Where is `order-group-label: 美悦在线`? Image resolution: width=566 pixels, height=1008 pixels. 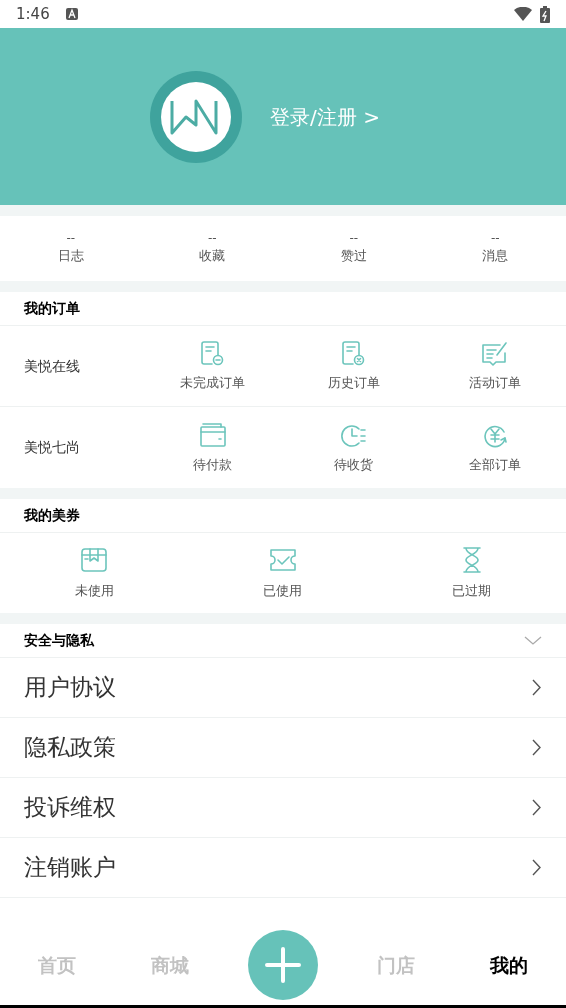
order-group-label: 美悦在线 is located at coordinates (52, 366).